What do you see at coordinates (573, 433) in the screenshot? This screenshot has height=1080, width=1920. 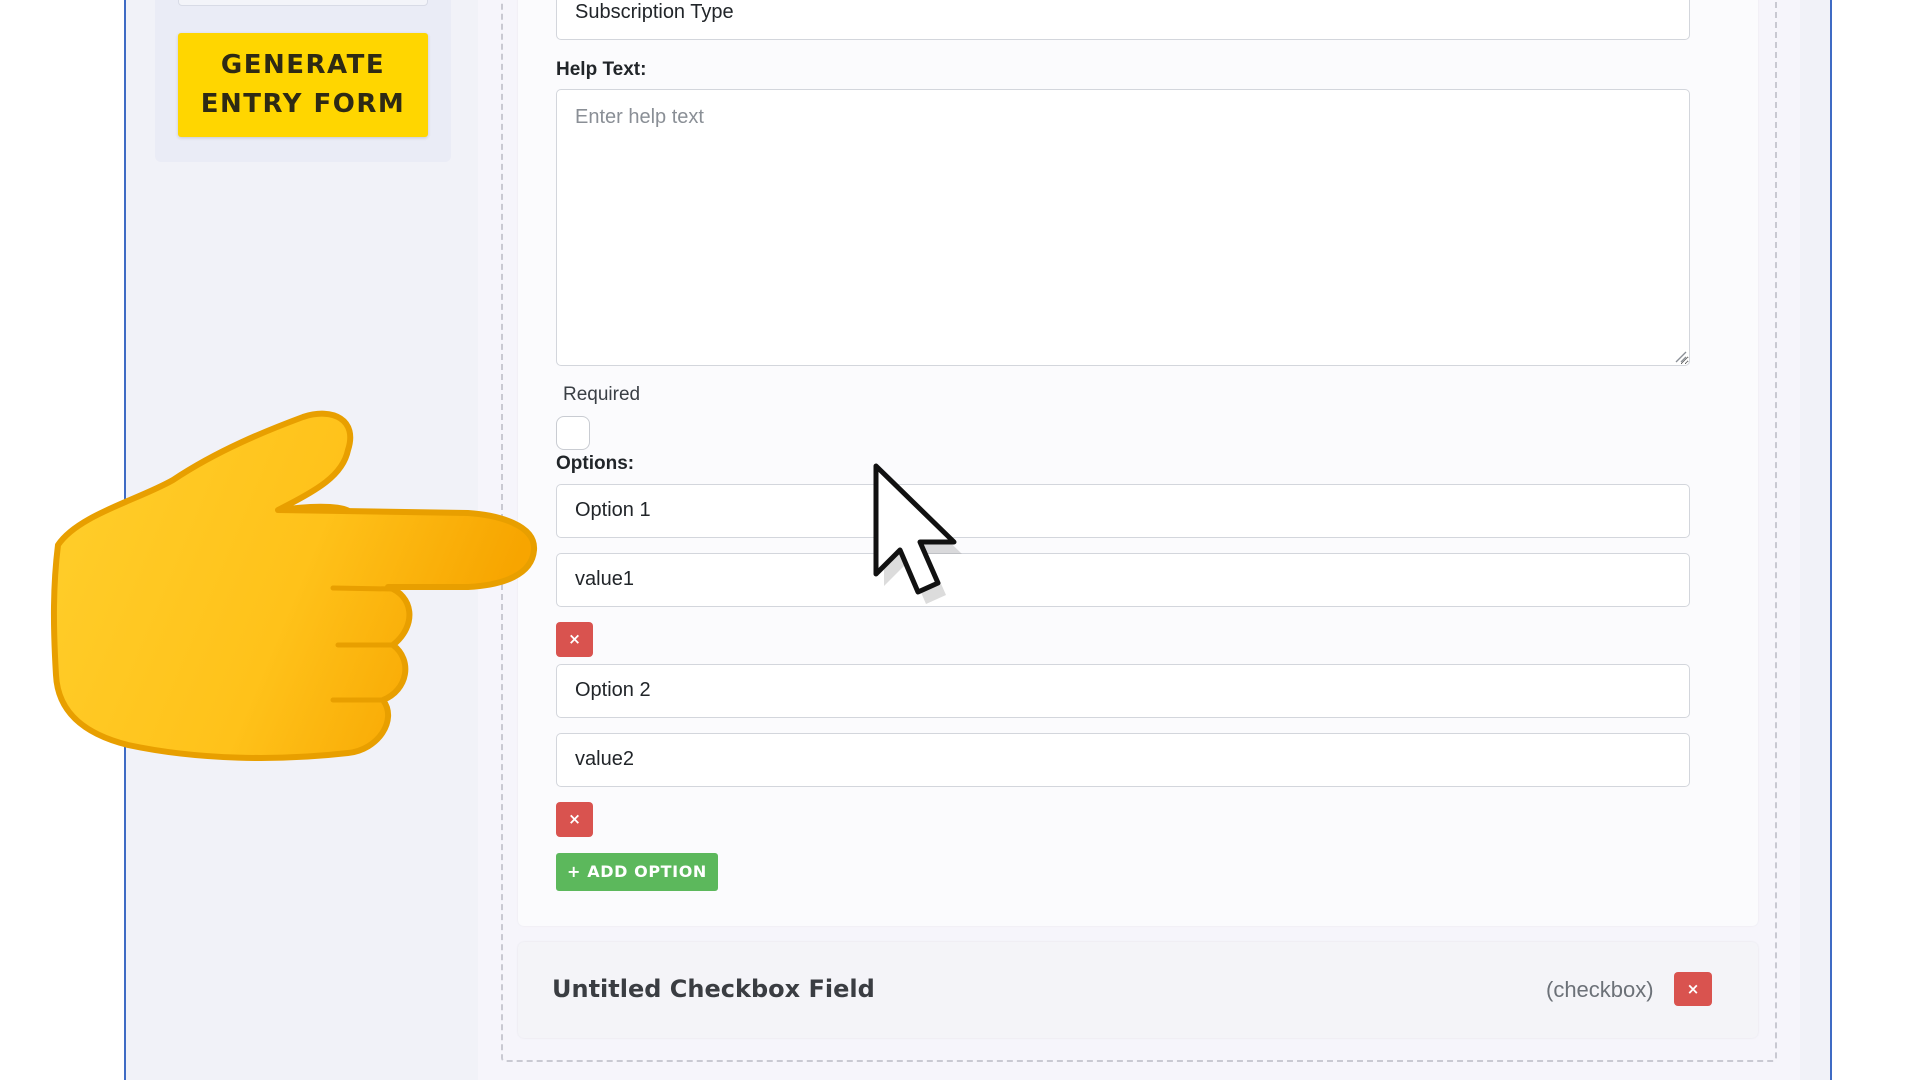 I see `required-checkbox` at bounding box center [573, 433].